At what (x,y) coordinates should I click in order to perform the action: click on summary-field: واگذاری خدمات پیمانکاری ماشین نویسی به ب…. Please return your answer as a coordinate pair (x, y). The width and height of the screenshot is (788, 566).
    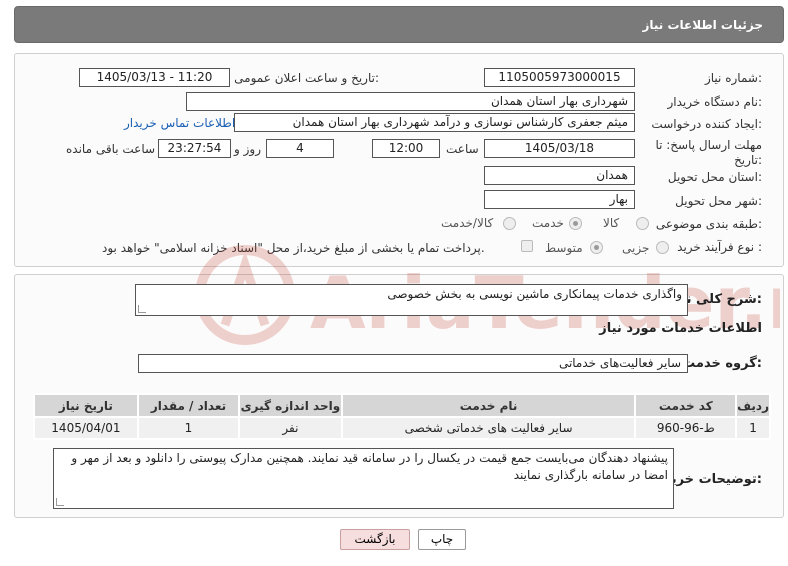
    Looking at the image, I should click on (411, 300).